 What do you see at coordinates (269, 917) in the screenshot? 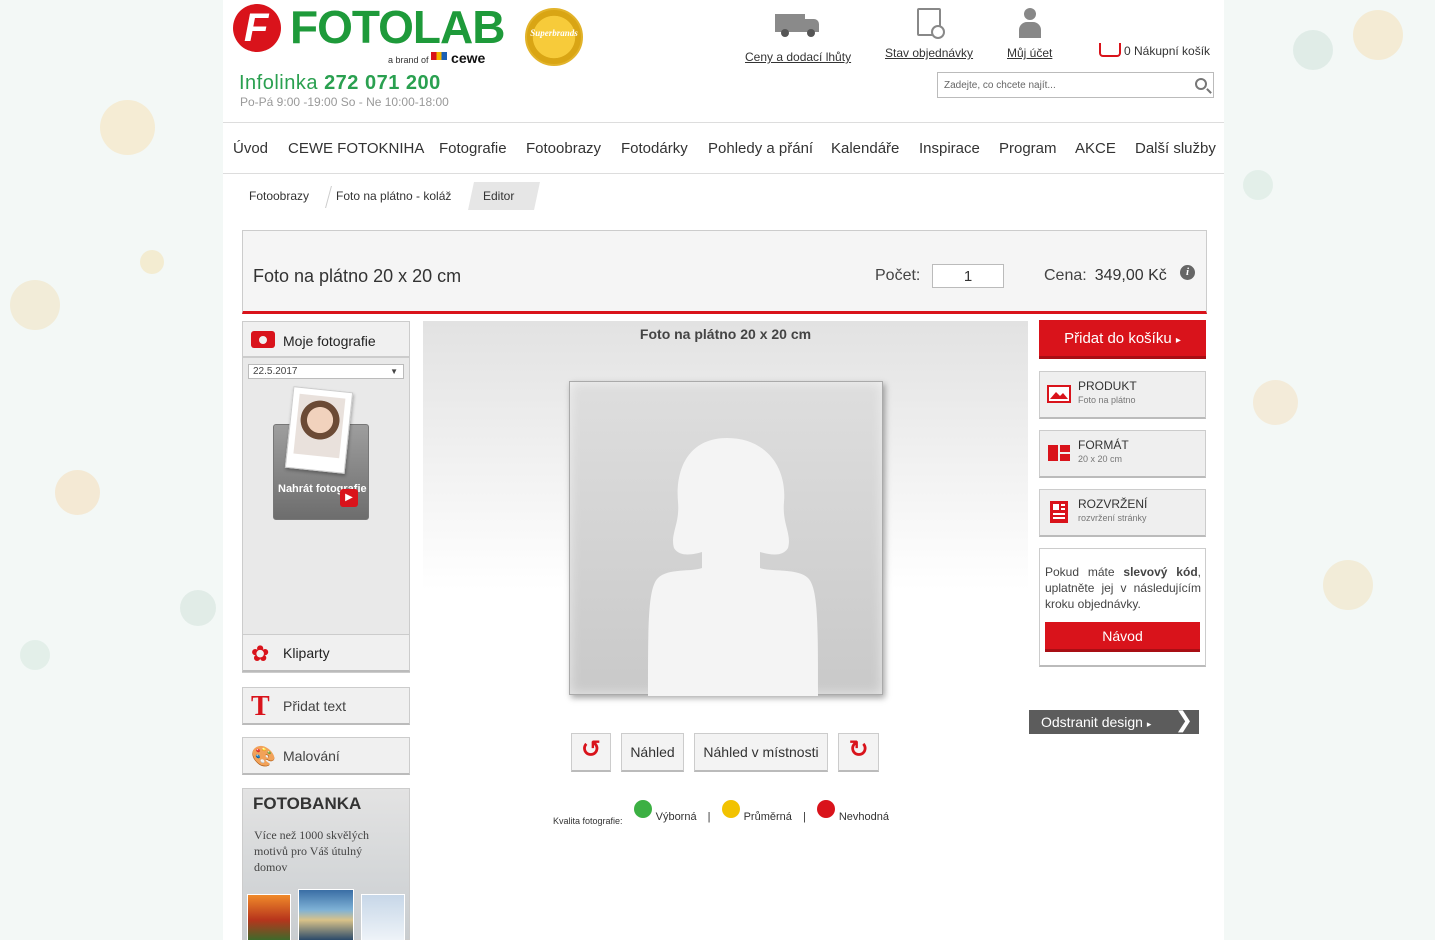
I see `fotobanka-image-sunset` at bounding box center [269, 917].